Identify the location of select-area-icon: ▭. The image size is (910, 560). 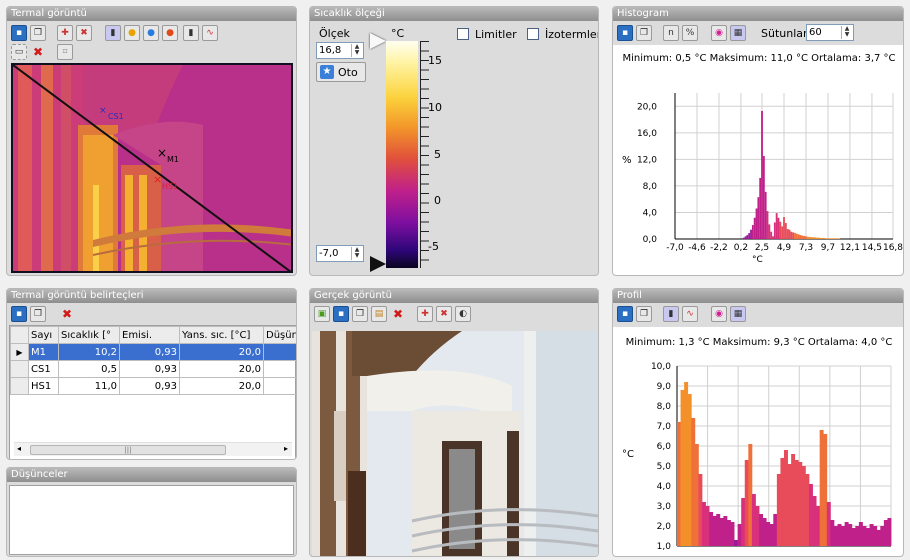
(19, 52).